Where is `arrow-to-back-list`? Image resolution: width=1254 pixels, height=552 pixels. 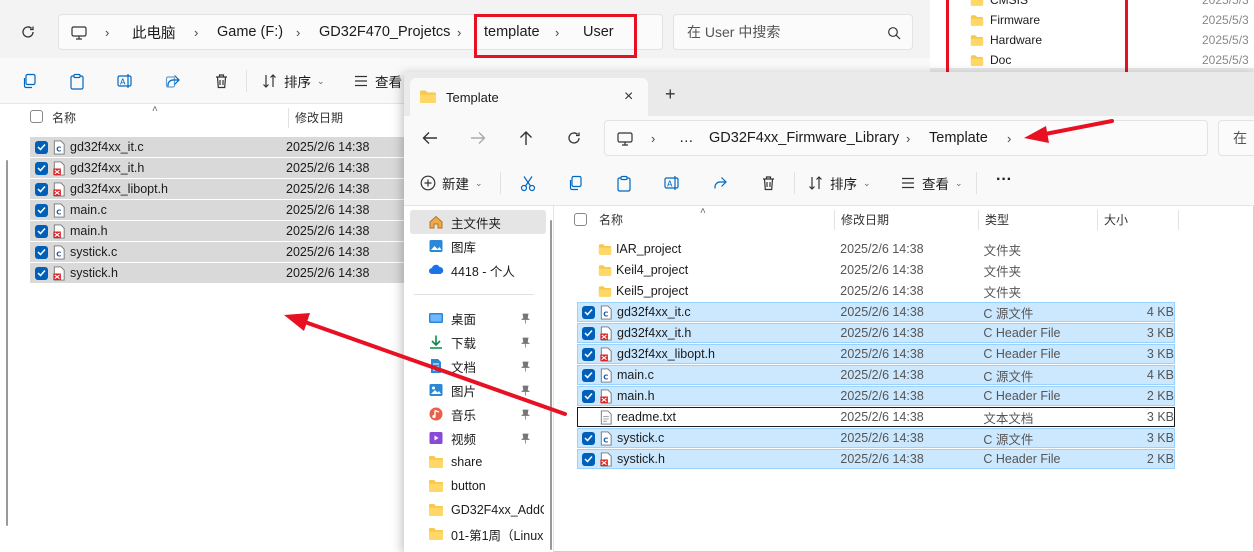
arrow-to-back-list is located at coordinates (425, 364).